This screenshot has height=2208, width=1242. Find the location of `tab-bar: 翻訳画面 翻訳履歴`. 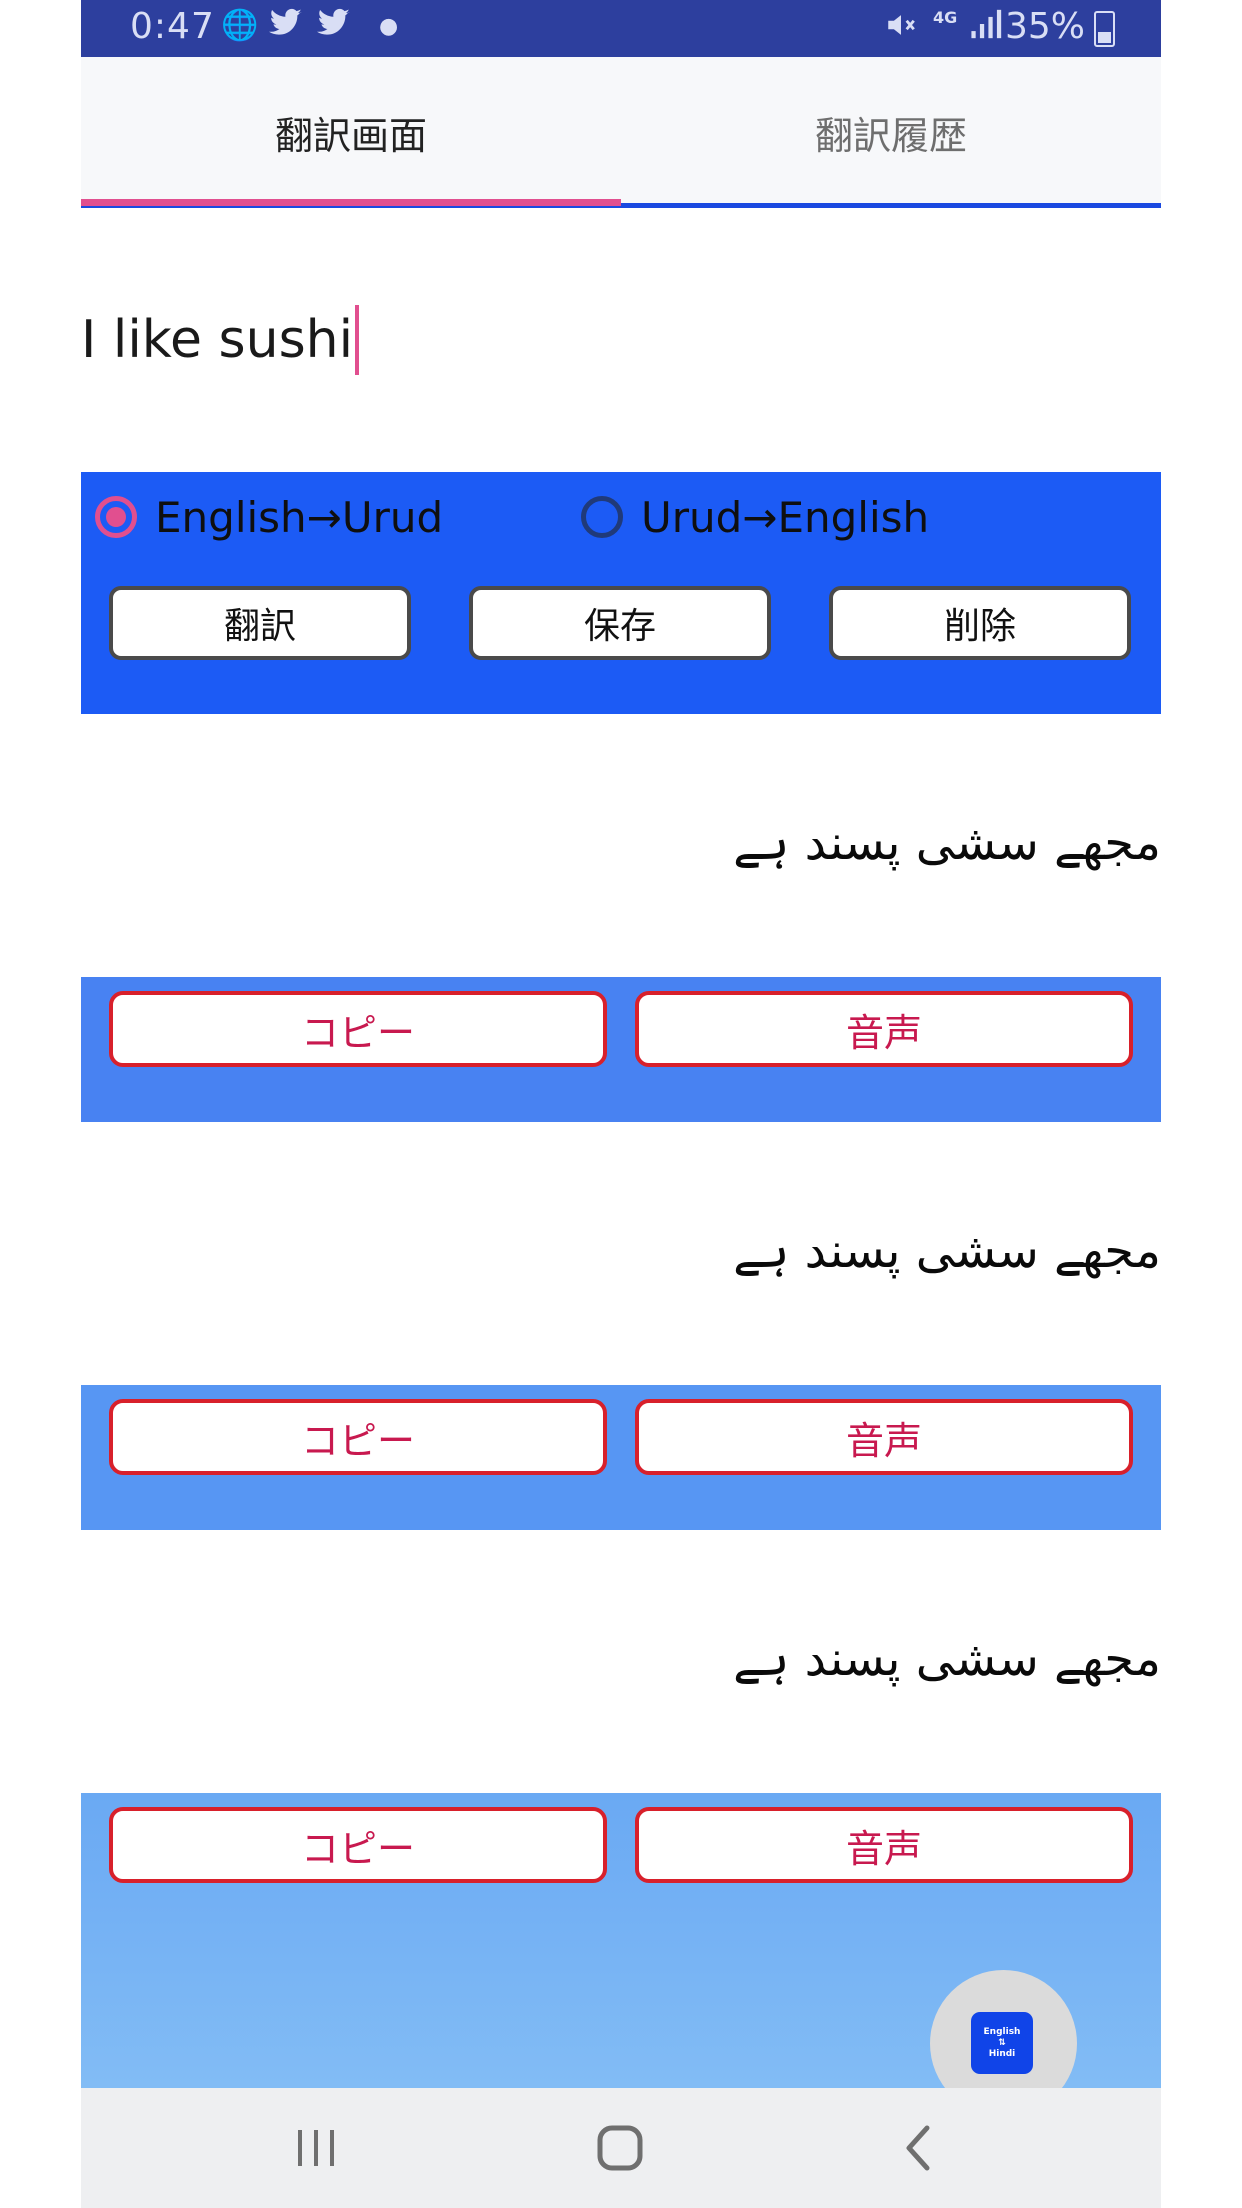

tab-bar: 翻訳画面 翻訳履歴 is located at coordinates (621, 132).